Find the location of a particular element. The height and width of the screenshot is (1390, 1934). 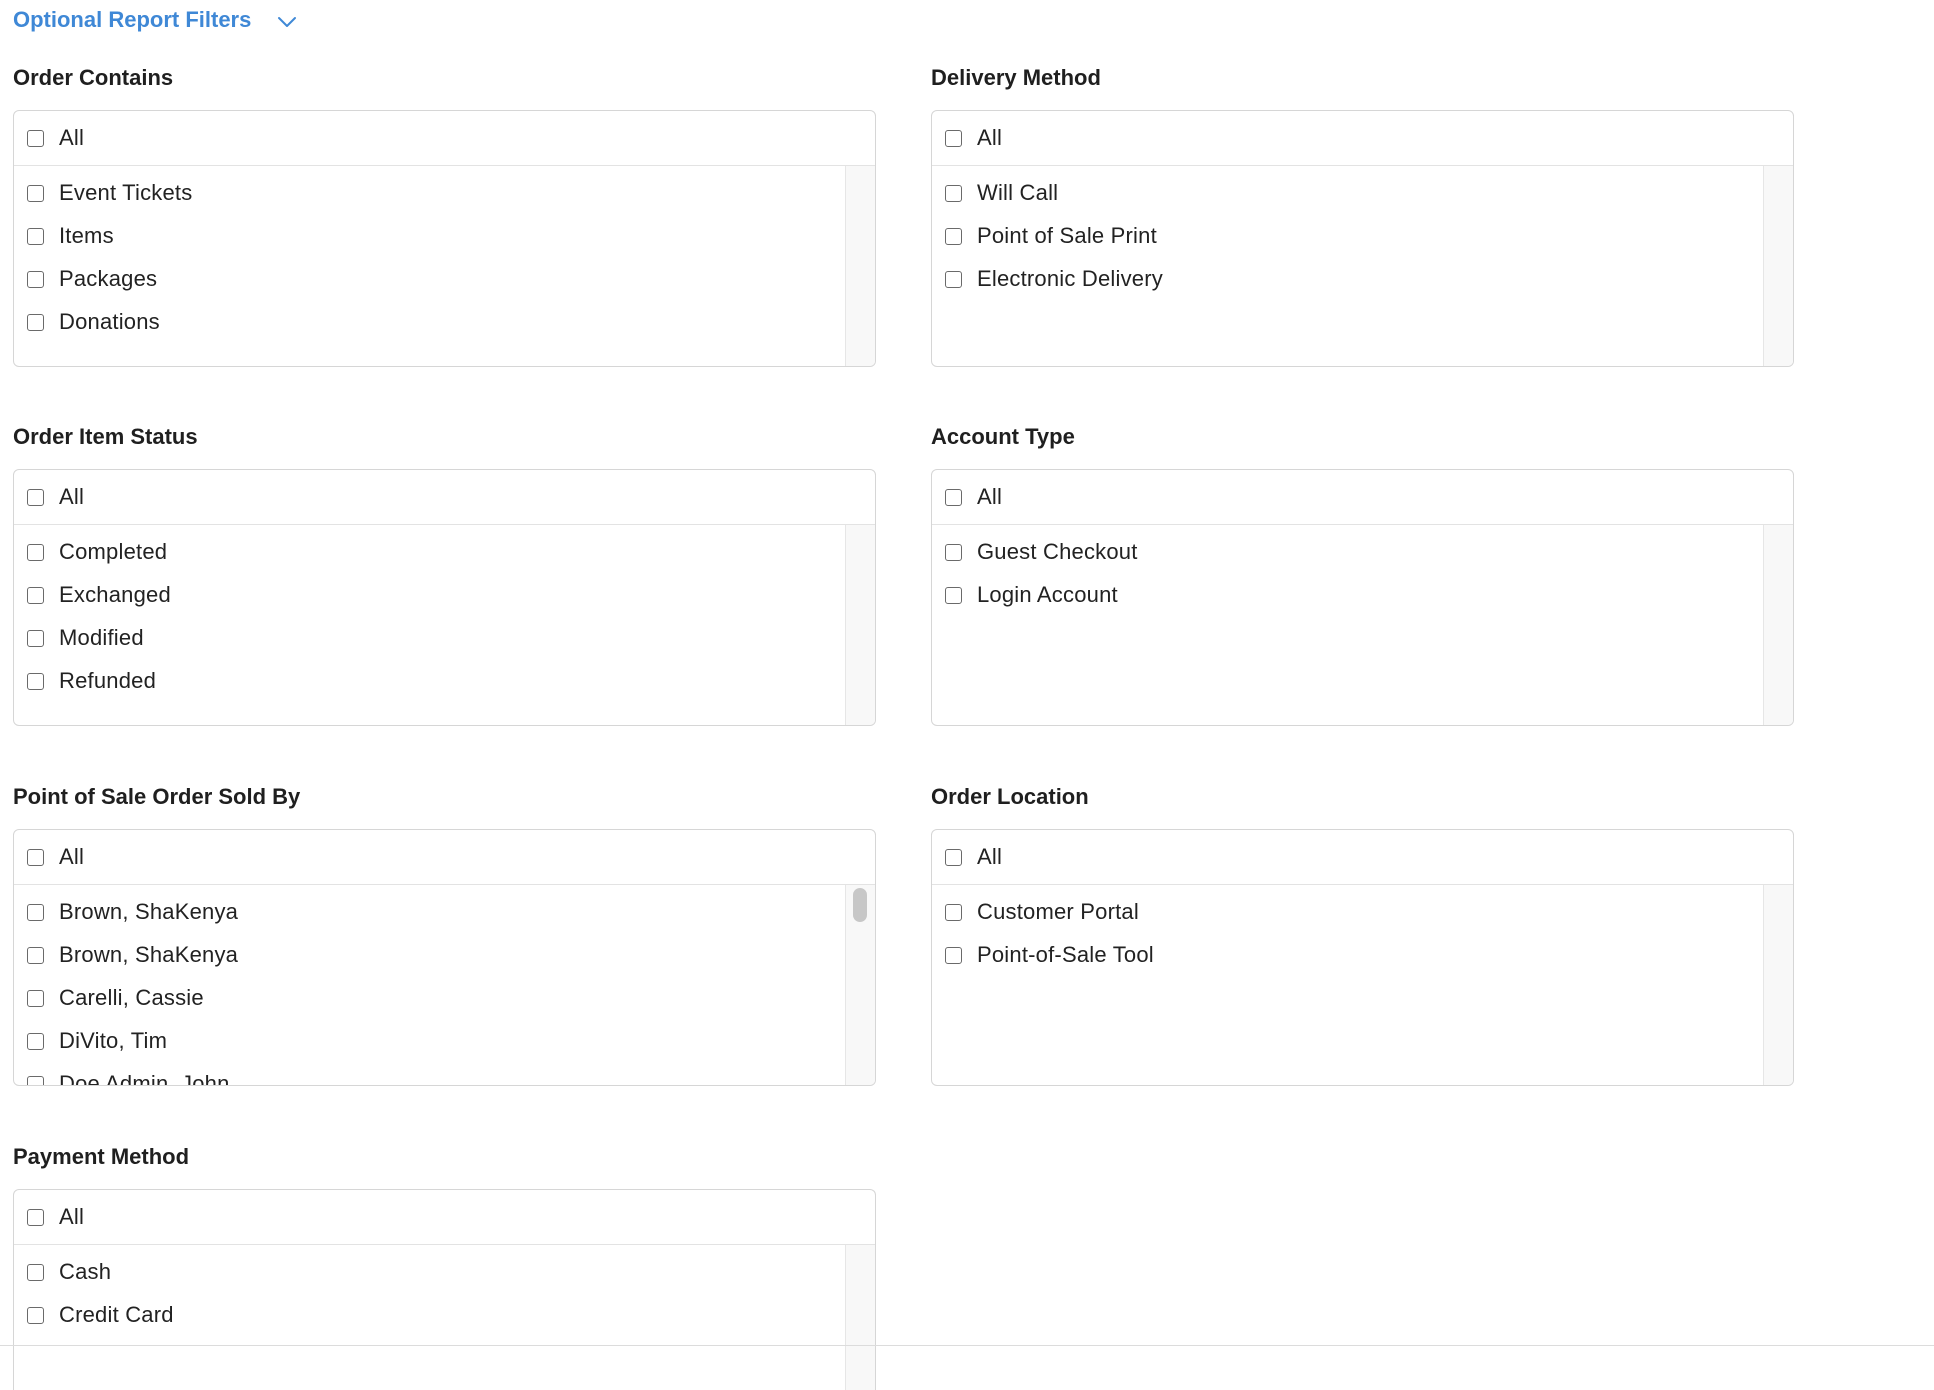

page-bottom-divider is located at coordinates (967, 1345).